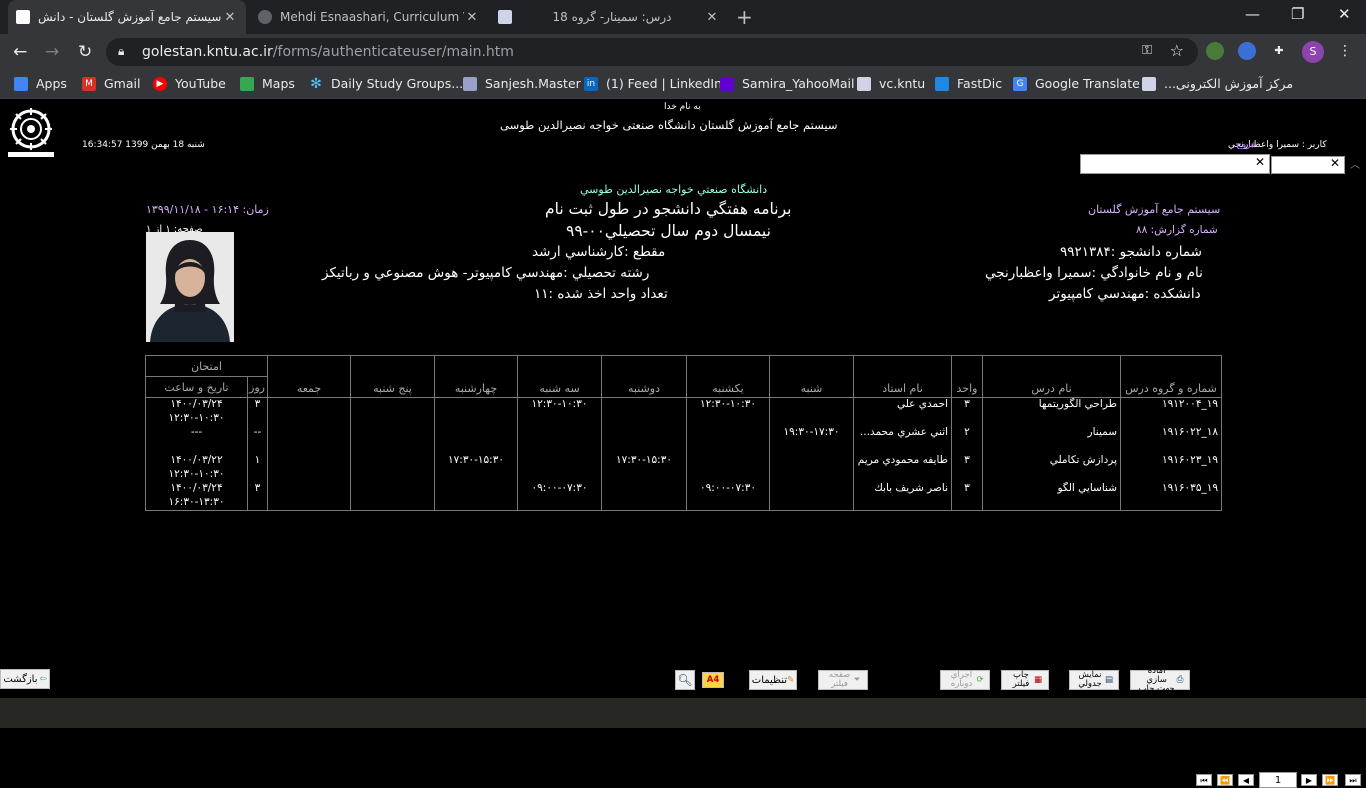 This screenshot has height=788, width=1366. Describe the element at coordinates (316, 83) in the screenshot. I see `asterisk-icon: ✻` at that location.